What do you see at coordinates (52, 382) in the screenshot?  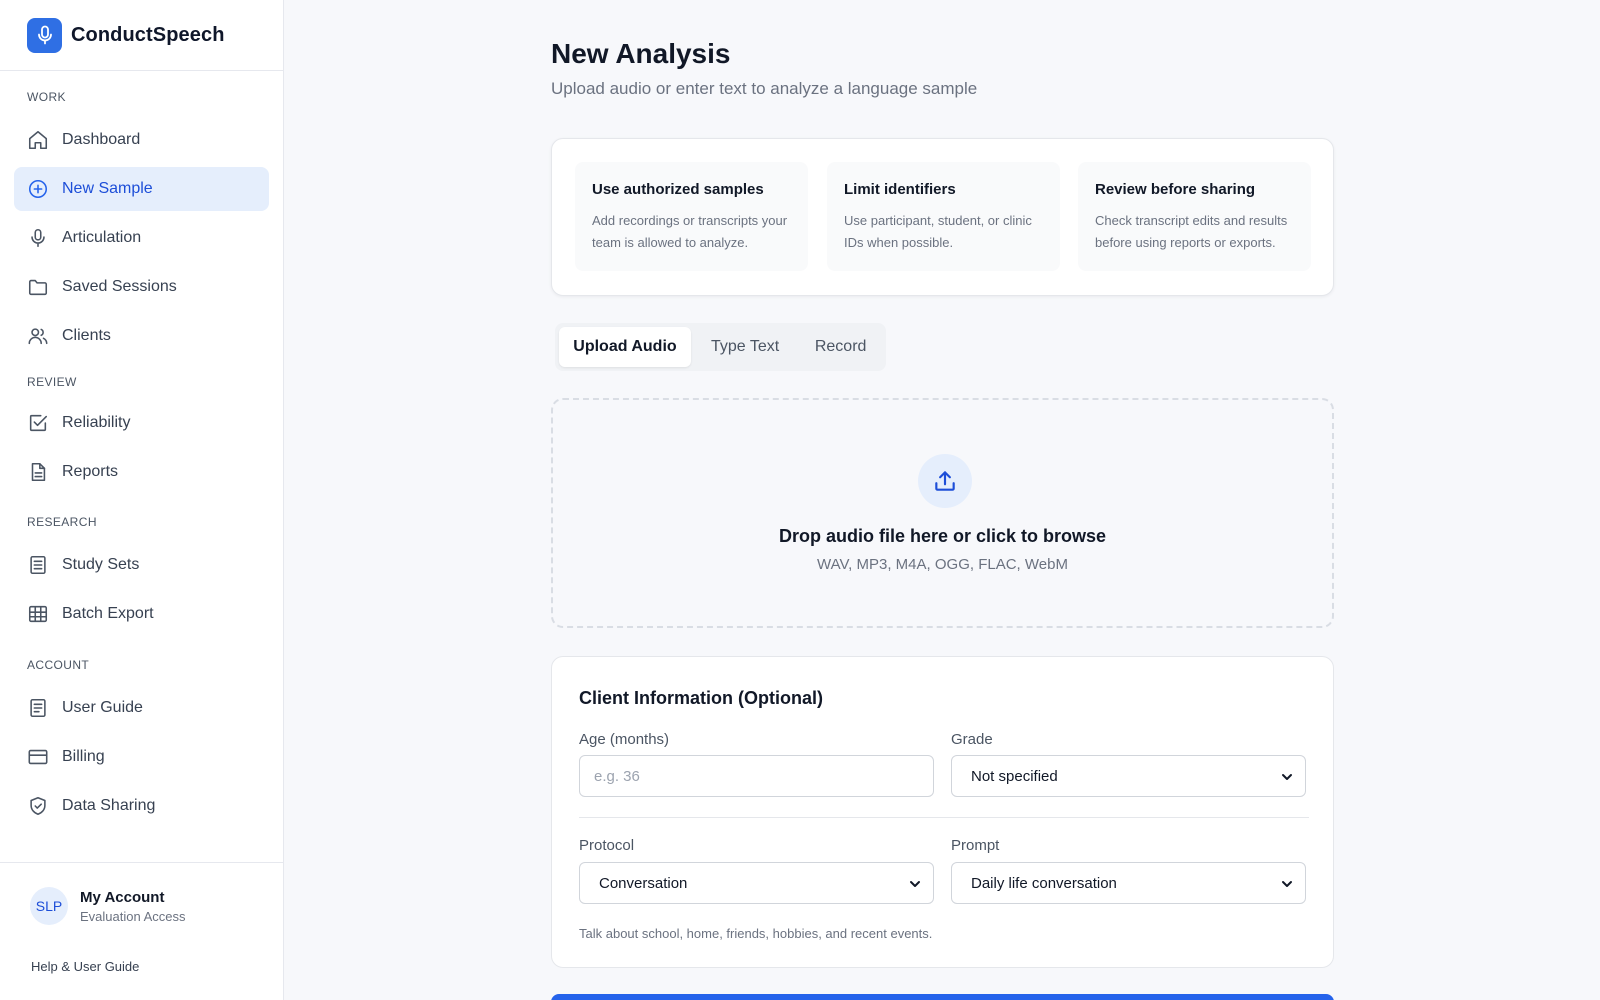 I see `section-label-review: REVIEW` at bounding box center [52, 382].